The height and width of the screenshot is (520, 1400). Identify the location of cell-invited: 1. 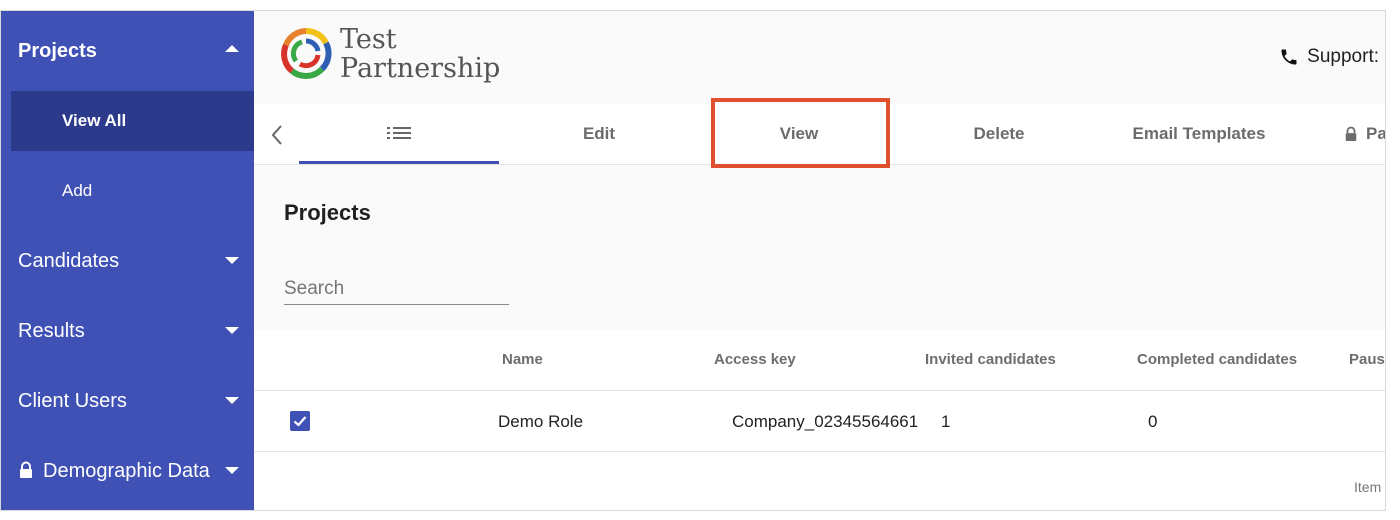
(946, 421).